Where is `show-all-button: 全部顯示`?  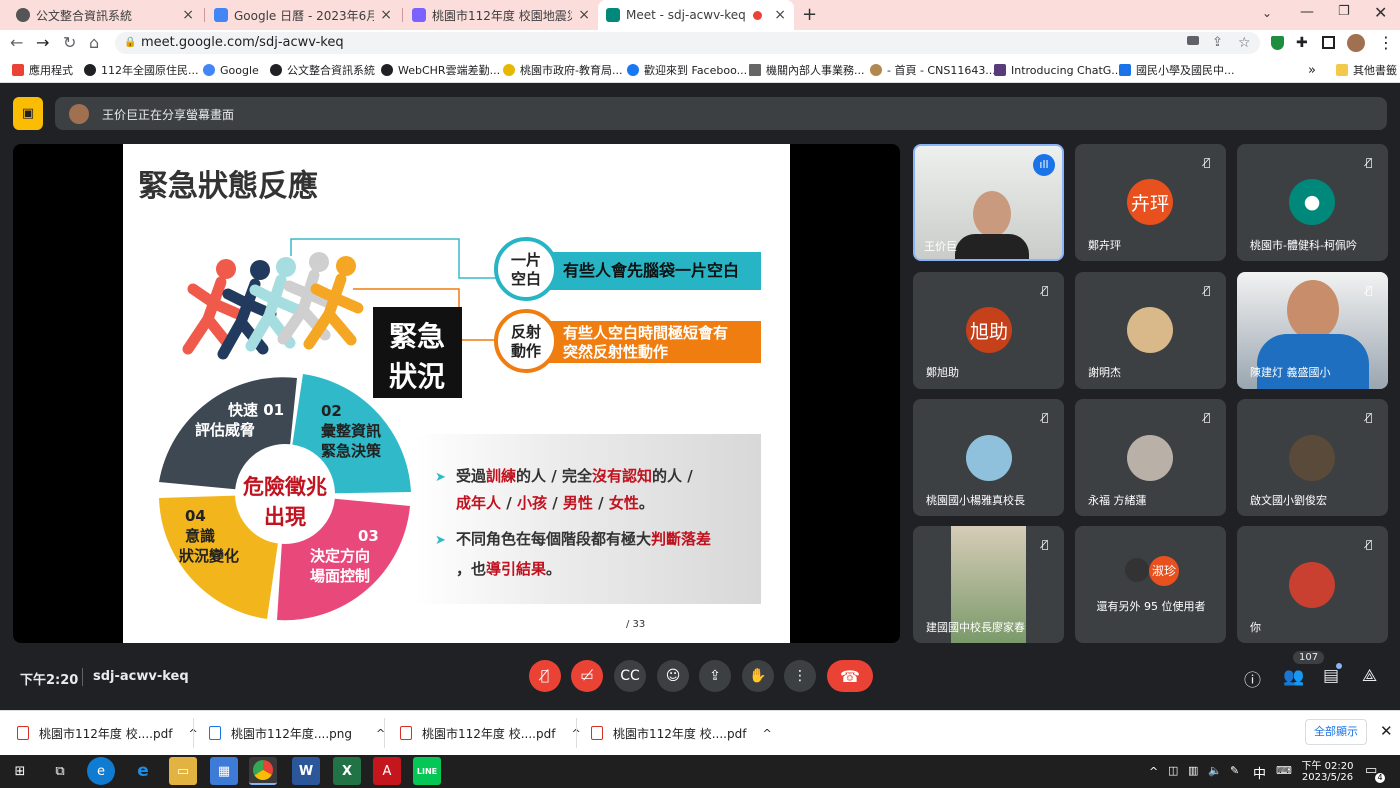 show-all-button: 全部顯示 is located at coordinates (1336, 732).